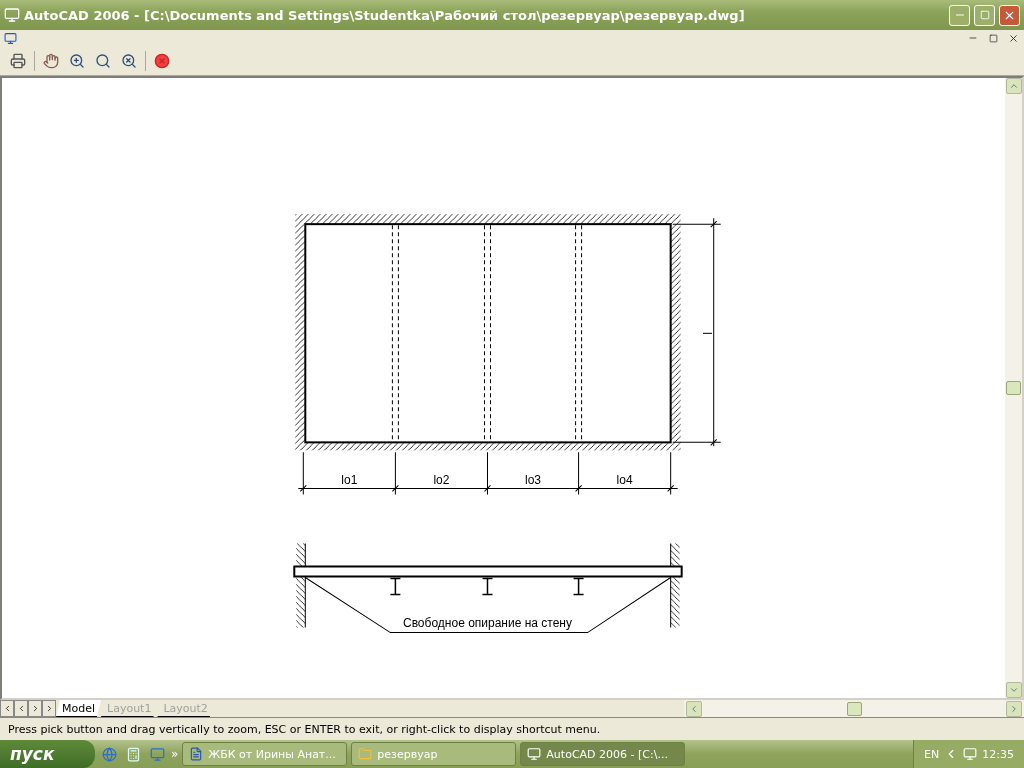 Image resolution: width=1024 pixels, height=768 pixels. Describe the element at coordinates (1009, 15) in the screenshot. I see `close-button` at that location.